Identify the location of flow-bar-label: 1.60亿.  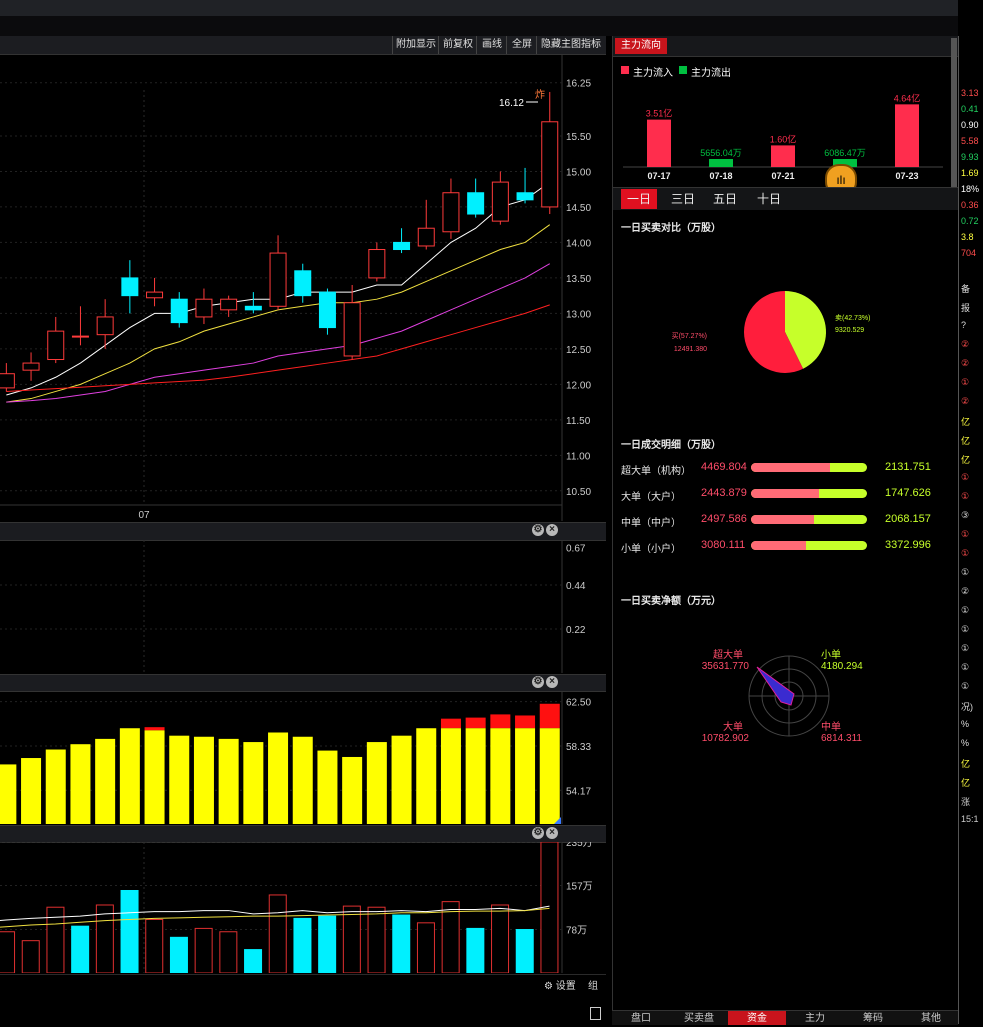
(783, 138).